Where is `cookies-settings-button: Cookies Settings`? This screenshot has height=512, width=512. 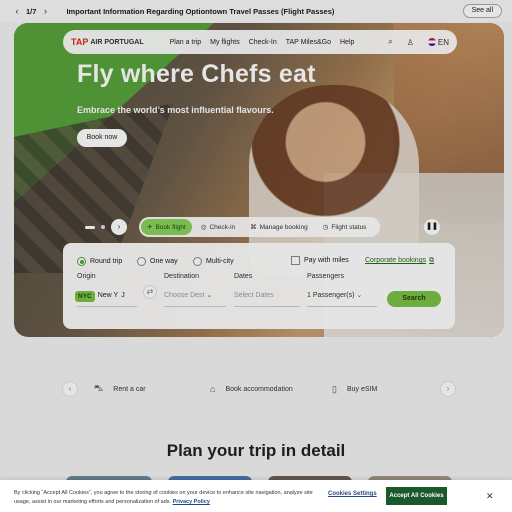
cookies-settings-button: Cookies Settings is located at coordinates (352, 494).